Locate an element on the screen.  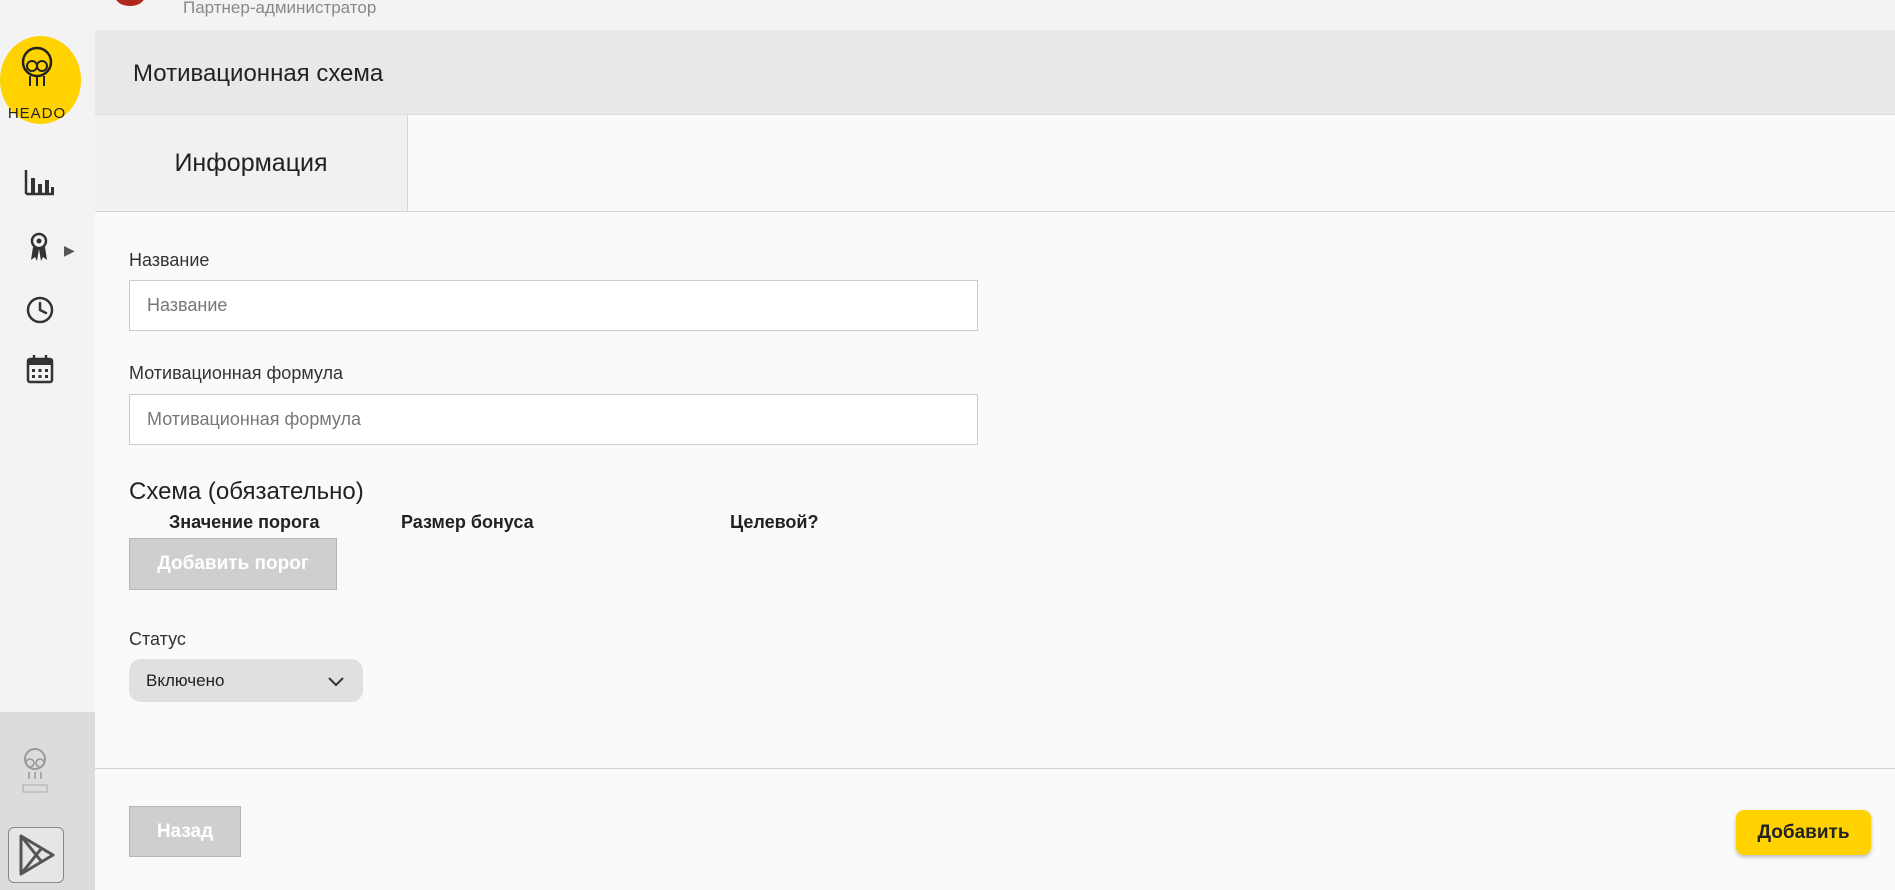
add-button: Добавить is located at coordinates (1803, 832).